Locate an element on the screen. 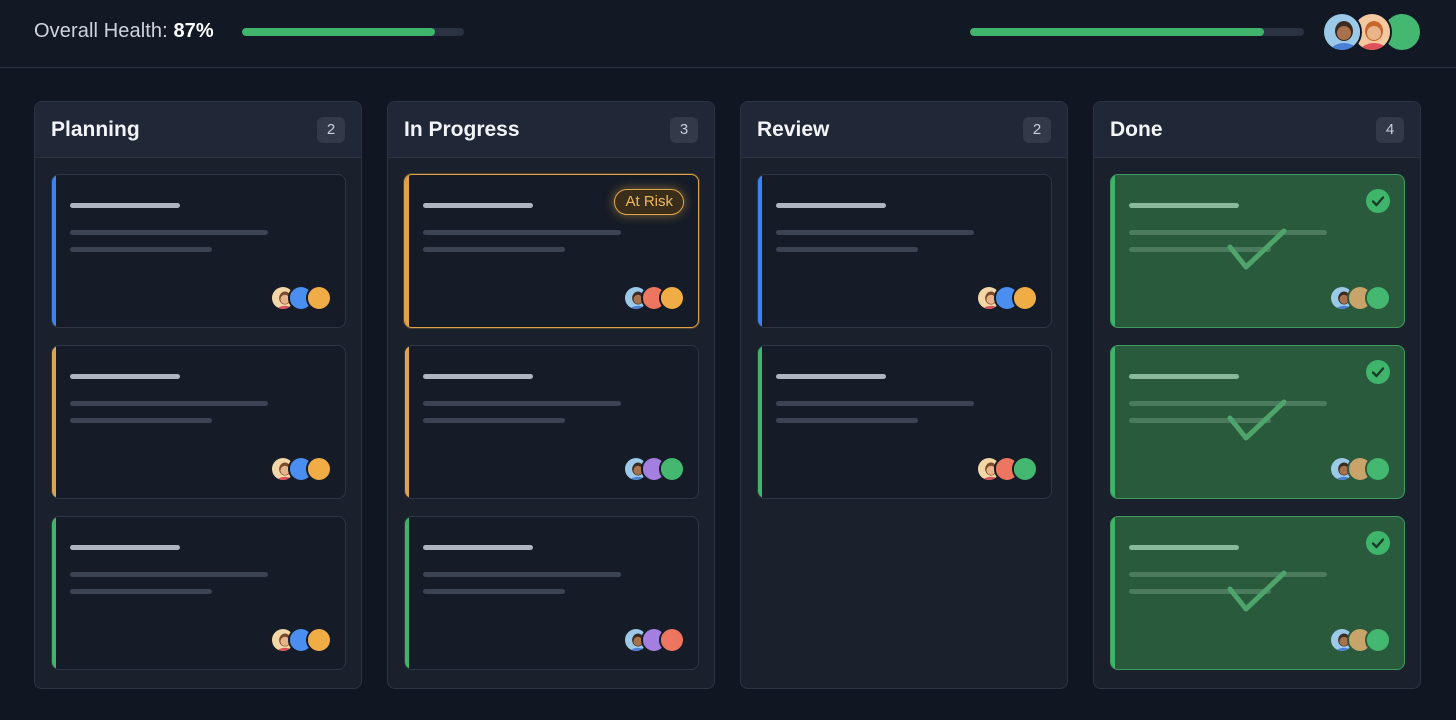 This screenshot has width=1456, height=720. health-label-text: Overall Health: is located at coordinates (101, 31).